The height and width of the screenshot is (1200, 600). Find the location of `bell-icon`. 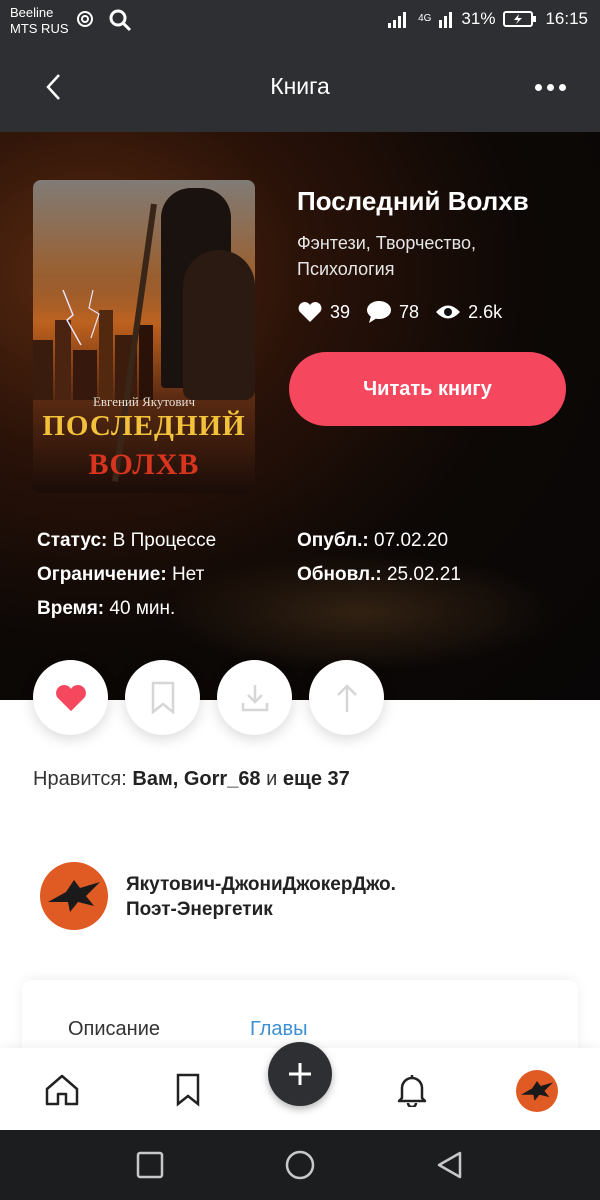

bell-icon is located at coordinates (412, 1091).